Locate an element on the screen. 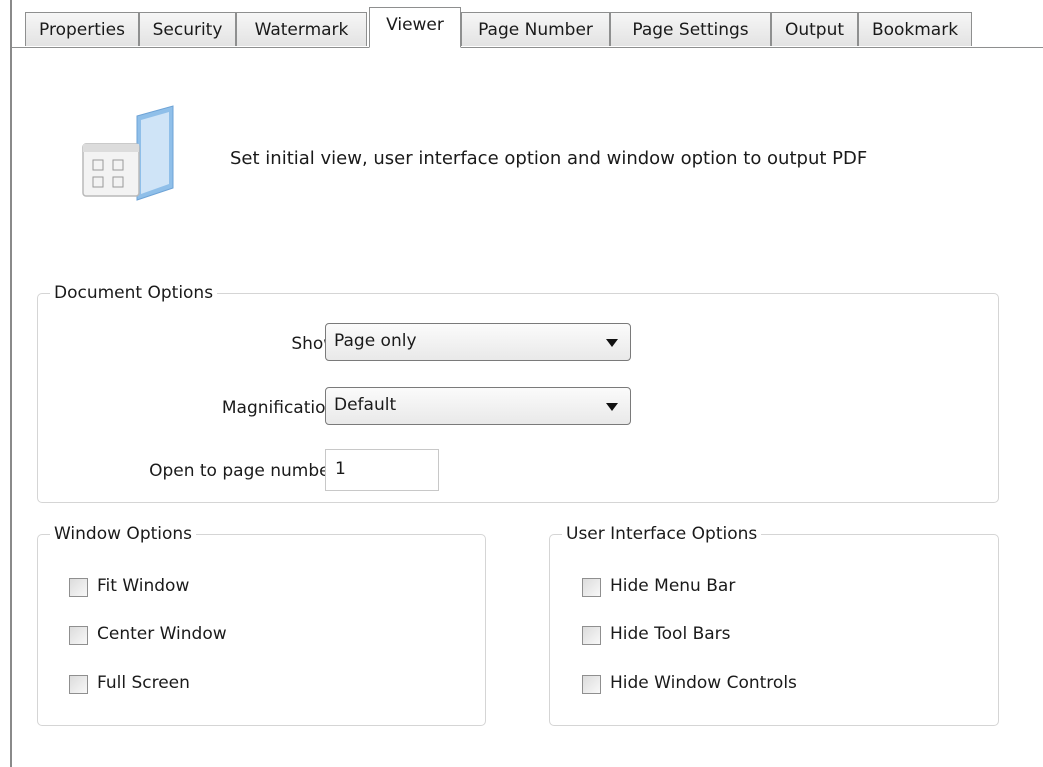 This screenshot has height=767, width=1043. window-left-edge is located at coordinates (11, 383).